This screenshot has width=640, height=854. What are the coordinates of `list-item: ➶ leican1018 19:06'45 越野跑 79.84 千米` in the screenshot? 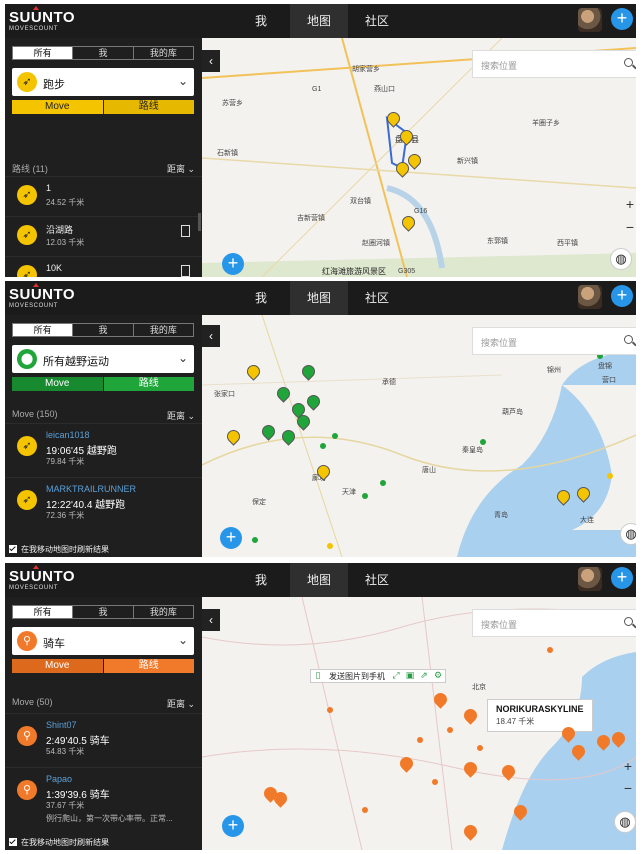 It's located at (103, 449).